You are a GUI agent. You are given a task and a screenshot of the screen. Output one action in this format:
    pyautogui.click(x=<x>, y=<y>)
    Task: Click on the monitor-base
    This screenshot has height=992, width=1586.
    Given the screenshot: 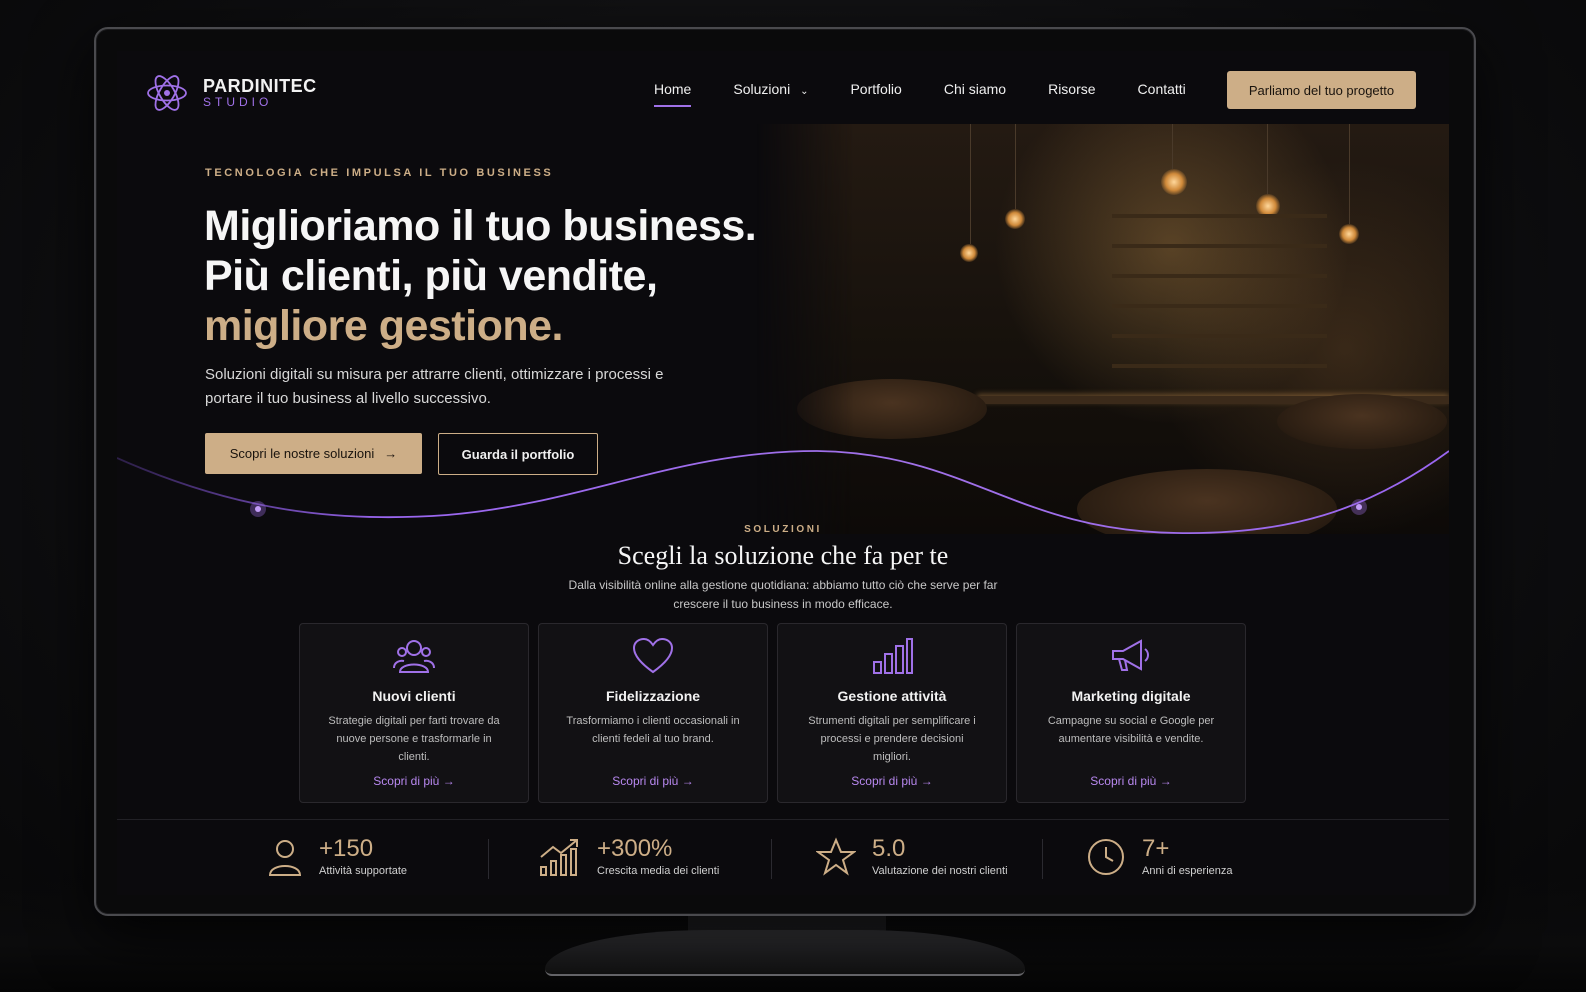 What is the action you would take?
    pyautogui.click(x=785, y=953)
    